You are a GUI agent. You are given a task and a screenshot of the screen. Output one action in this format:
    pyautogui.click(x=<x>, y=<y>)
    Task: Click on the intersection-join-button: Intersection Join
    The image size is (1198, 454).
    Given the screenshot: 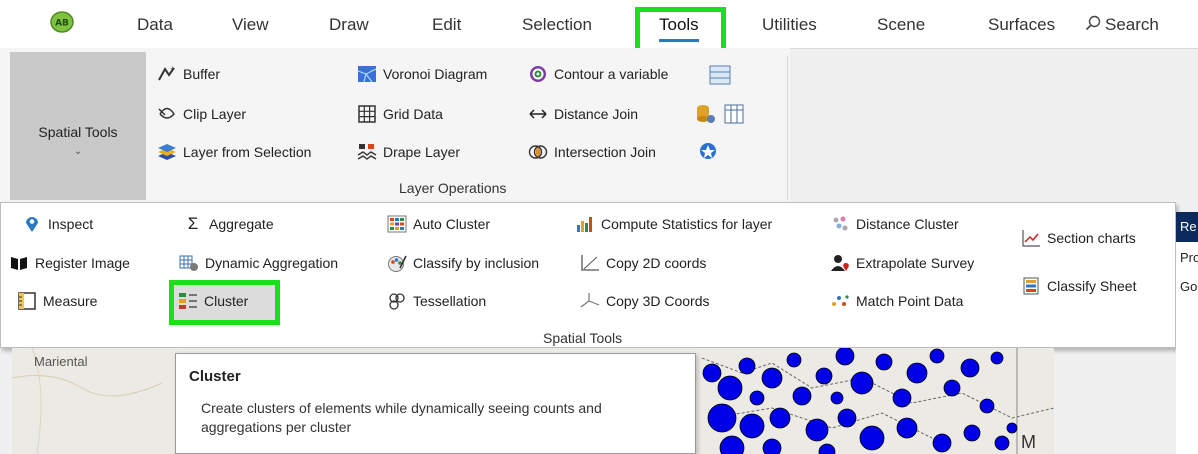 What is the action you would take?
    pyautogui.click(x=592, y=152)
    